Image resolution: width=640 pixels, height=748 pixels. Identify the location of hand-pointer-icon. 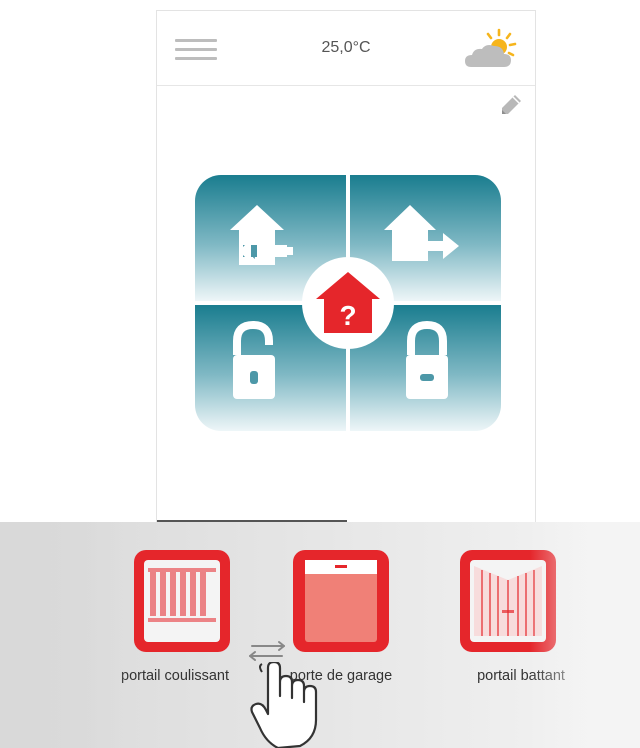
(284, 705).